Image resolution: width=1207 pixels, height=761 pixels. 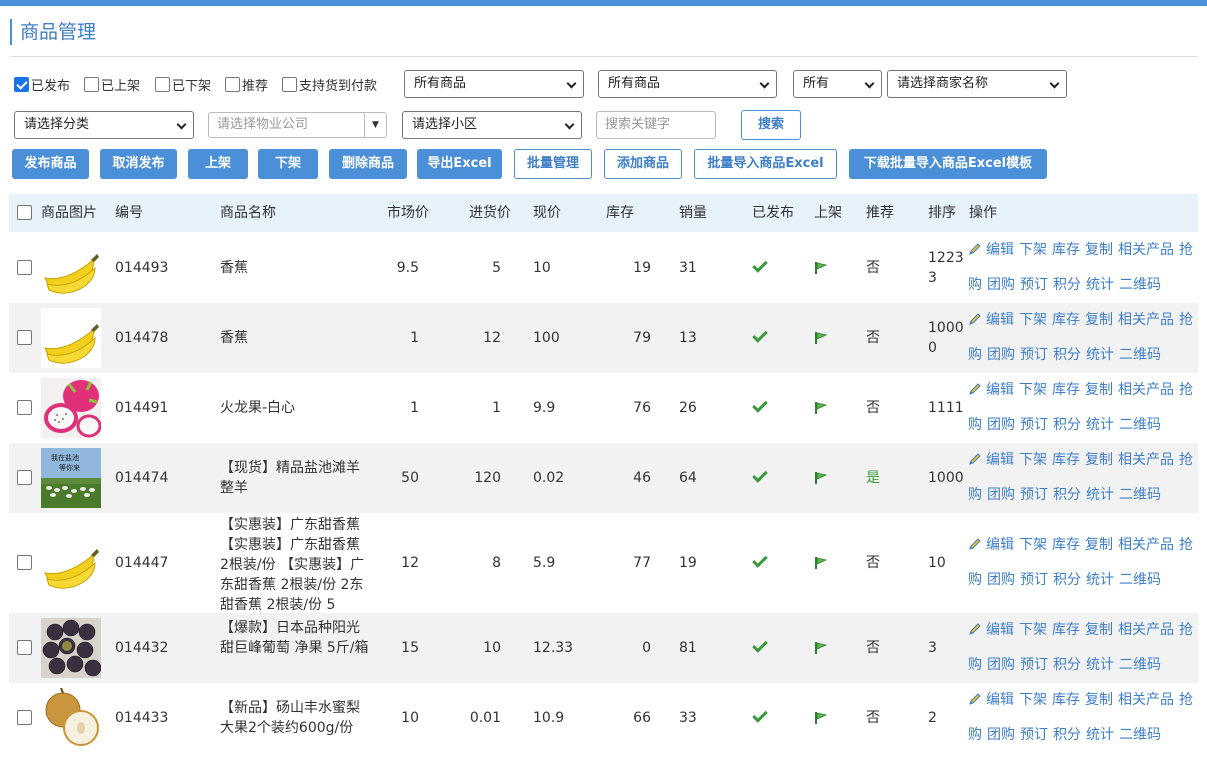 I want to click on recommend-checkbox, so click(x=232, y=84).